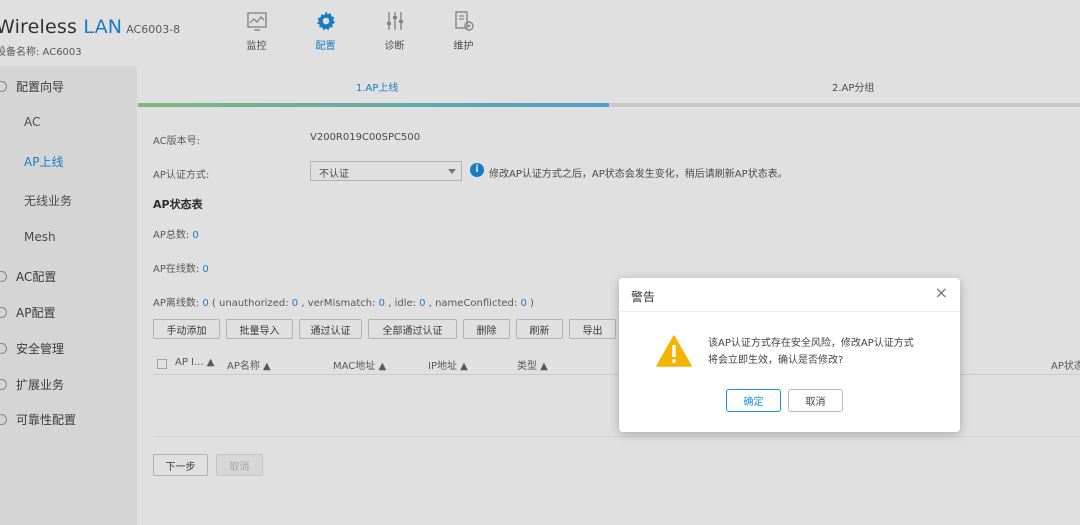 The height and width of the screenshot is (525, 1080). Describe the element at coordinates (789, 295) in the screenshot. I see `dialog-header: 警告 ×` at that location.